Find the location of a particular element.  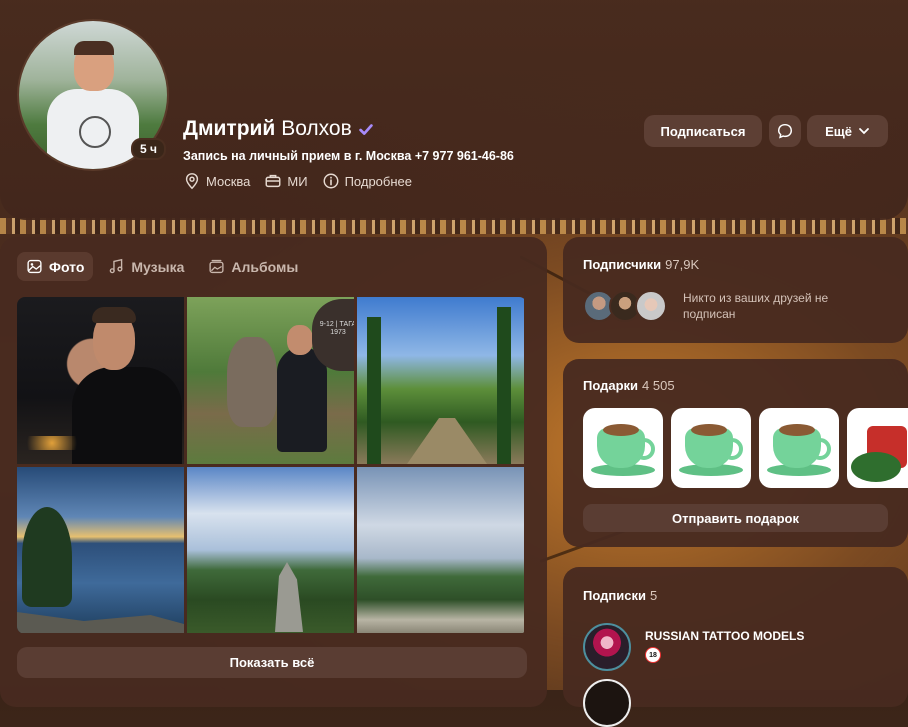

verified-check-icon is located at coordinates (366, 129).